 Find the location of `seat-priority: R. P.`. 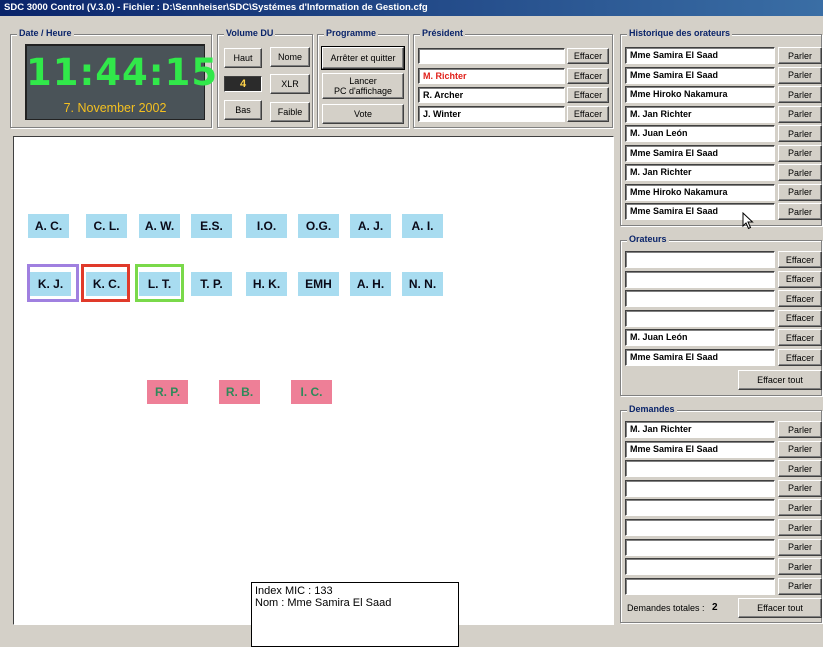

seat-priority: R. P. is located at coordinates (167, 392).